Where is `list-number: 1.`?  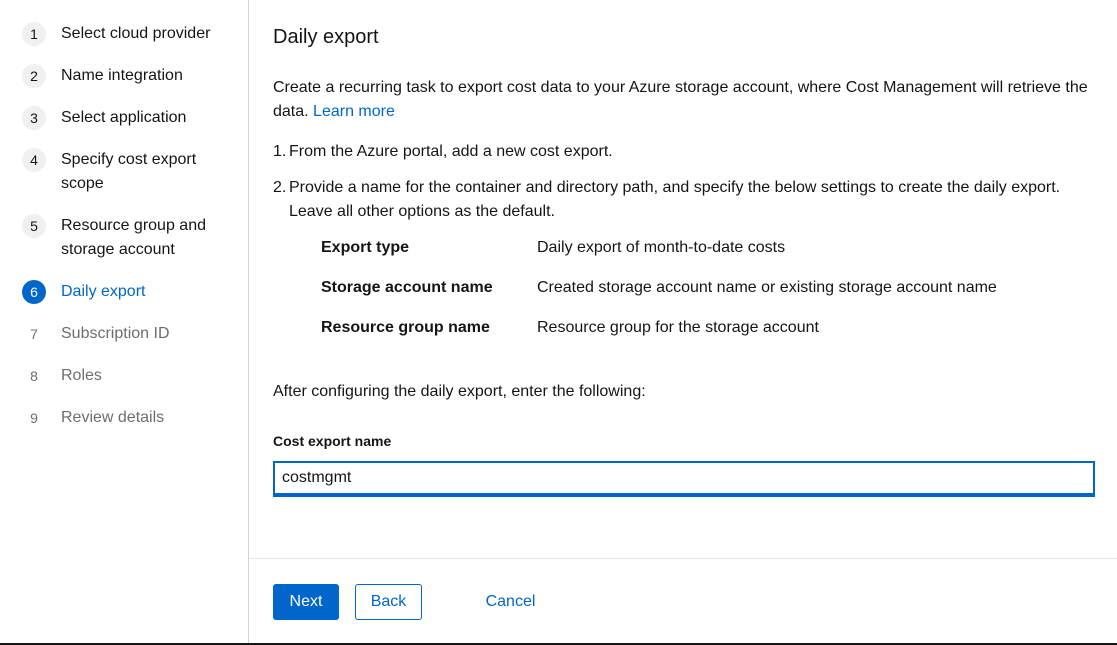 list-number: 1. is located at coordinates (280, 151).